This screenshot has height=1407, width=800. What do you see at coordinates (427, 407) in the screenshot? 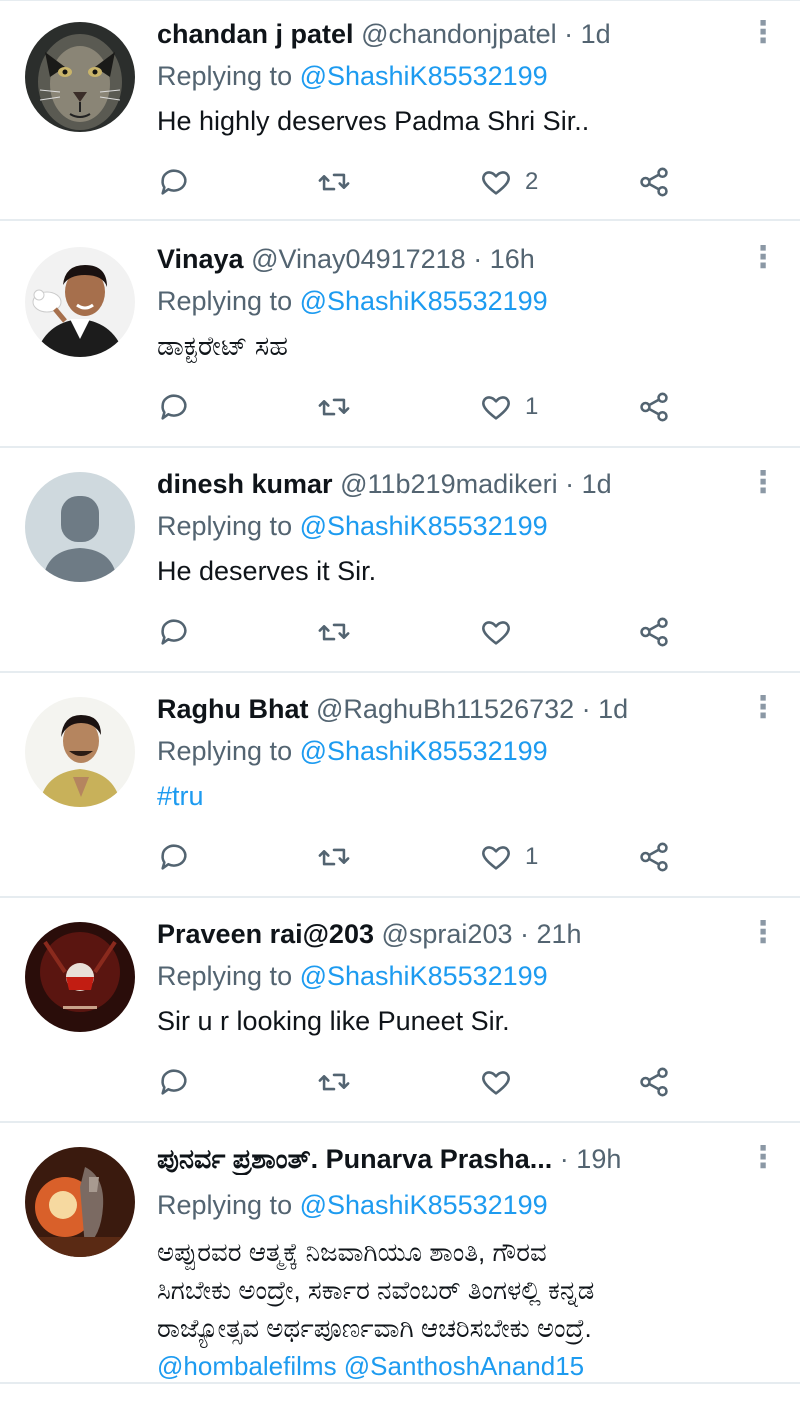
I see `action-bar: 1` at bounding box center [427, 407].